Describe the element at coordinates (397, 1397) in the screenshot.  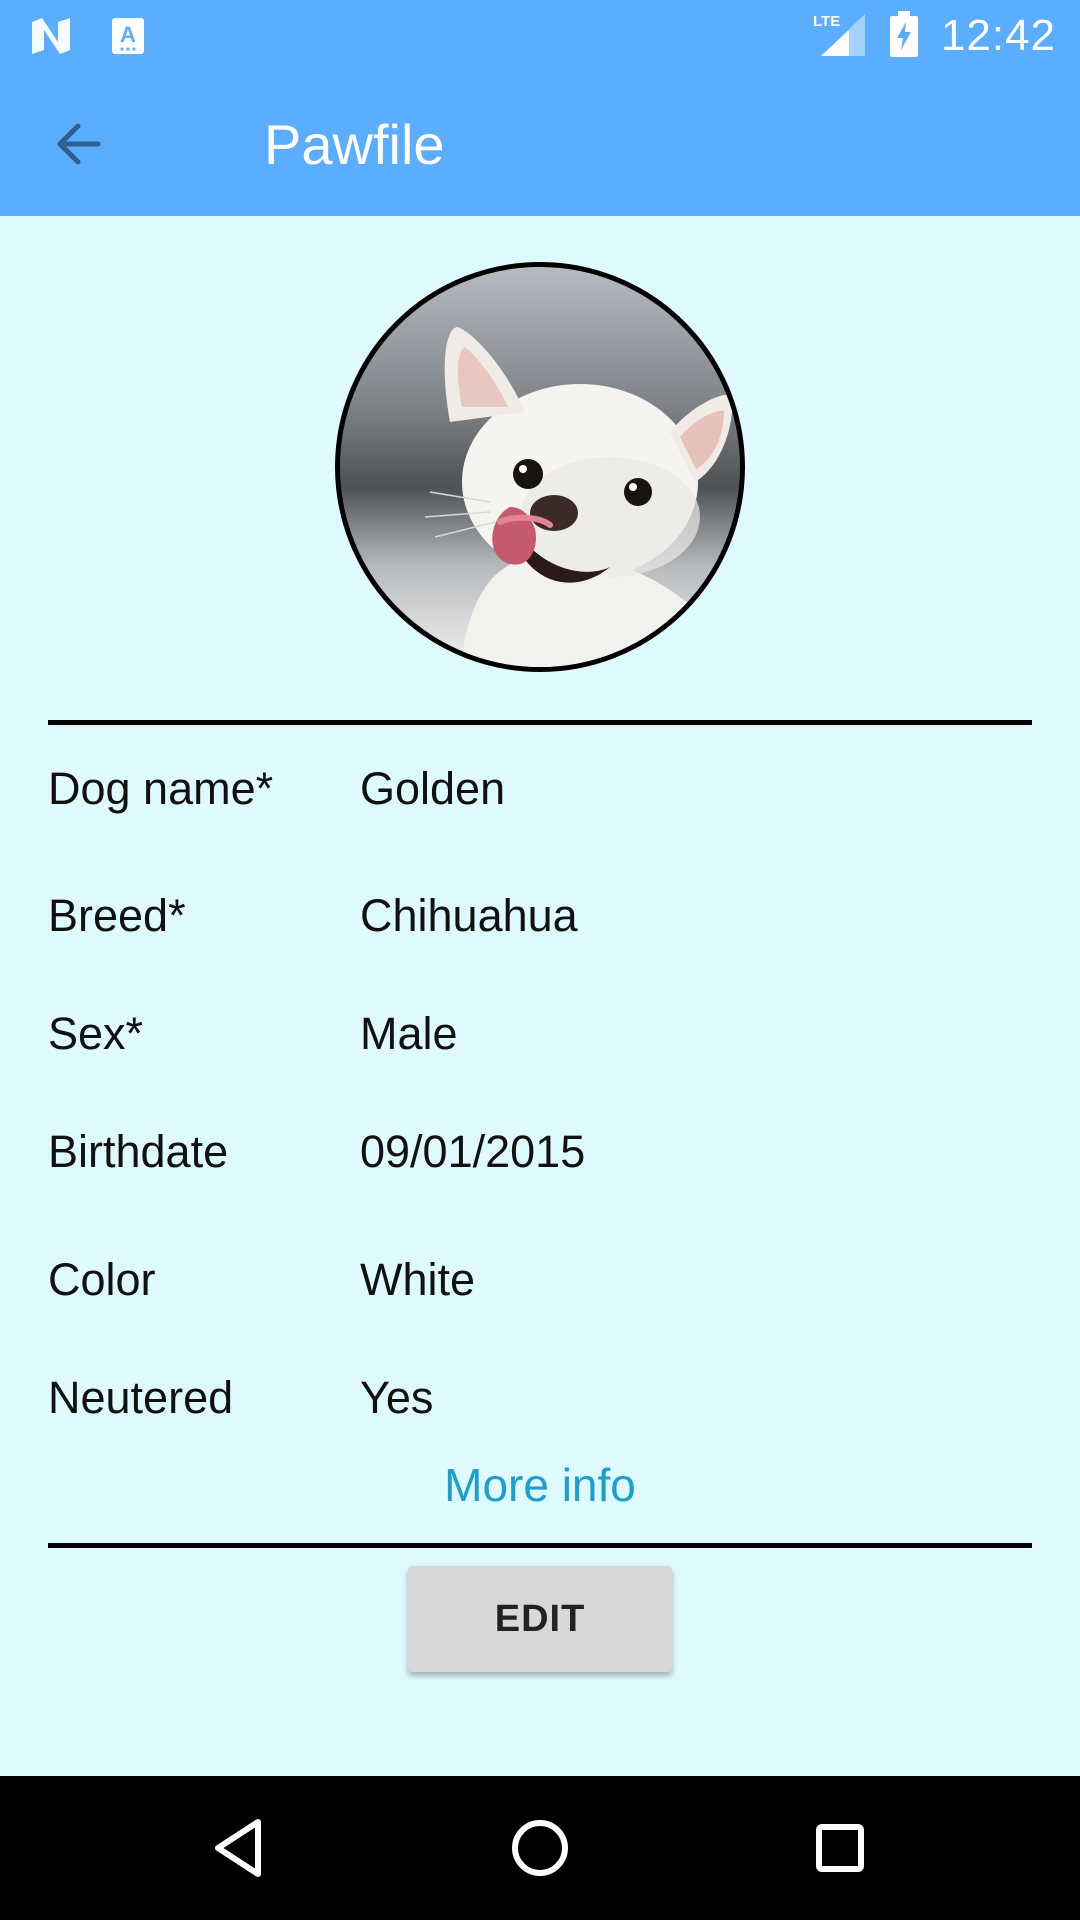
I see `field-value: Yes` at that location.